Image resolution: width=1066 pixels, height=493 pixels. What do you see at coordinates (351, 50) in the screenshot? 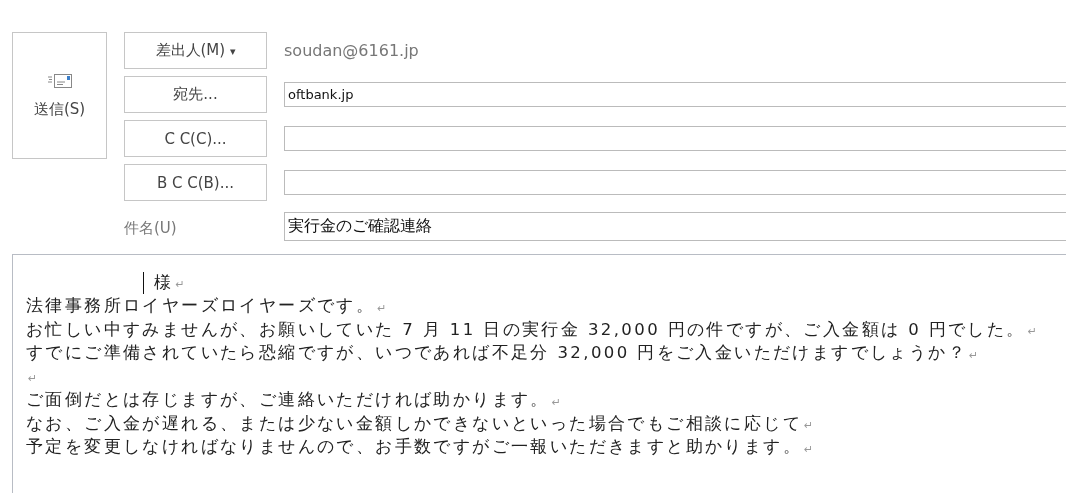
I see `sender-address: soudan@6161.jp` at bounding box center [351, 50].